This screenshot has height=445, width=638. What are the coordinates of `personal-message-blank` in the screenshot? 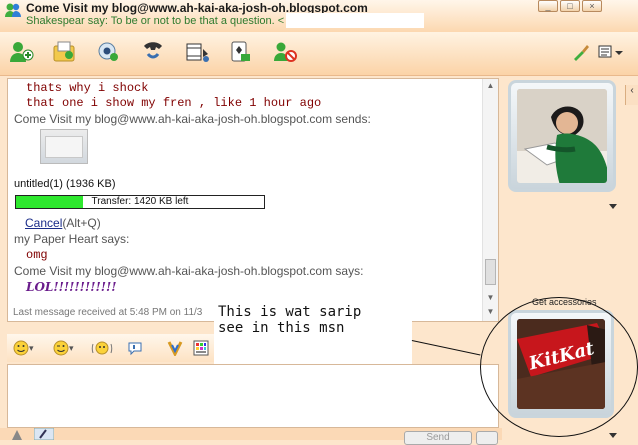 It's located at (355, 20).